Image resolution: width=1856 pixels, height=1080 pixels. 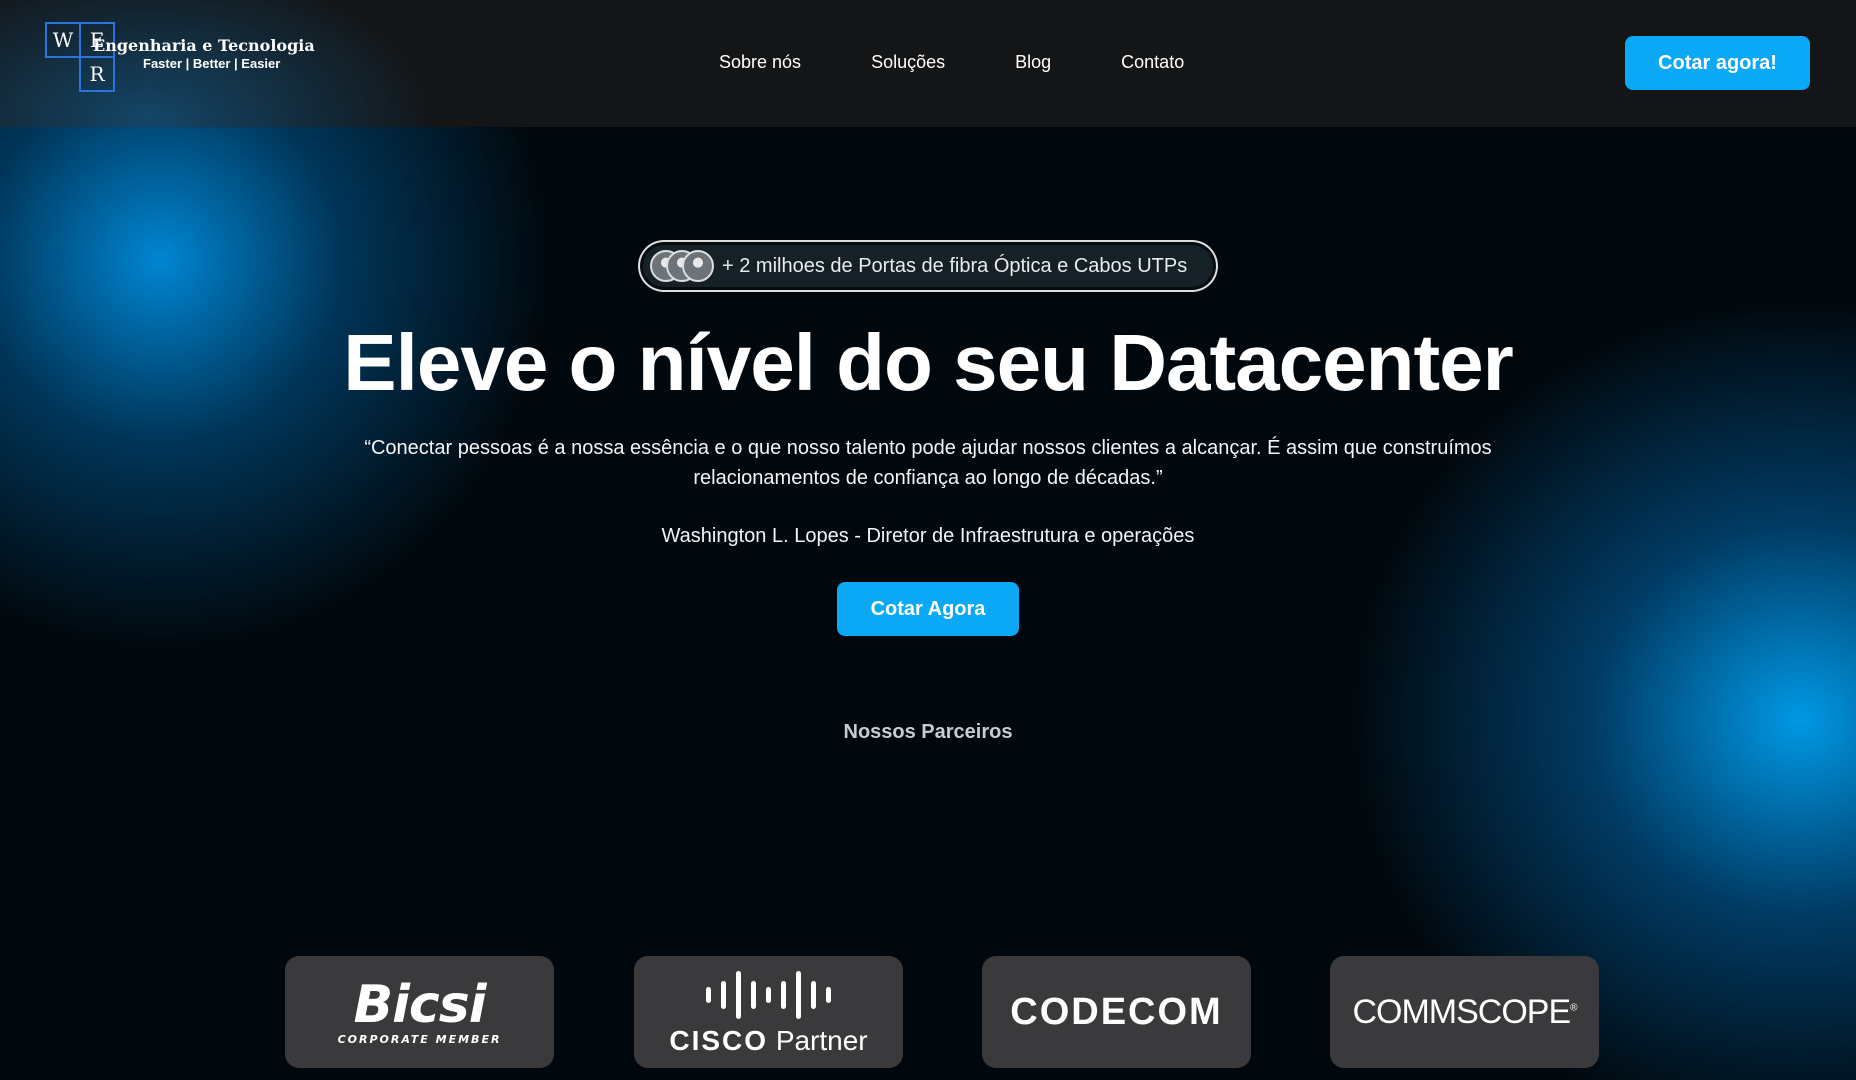 What do you see at coordinates (908, 62) in the screenshot?
I see `nav-link-solucoes: Soluções` at bounding box center [908, 62].